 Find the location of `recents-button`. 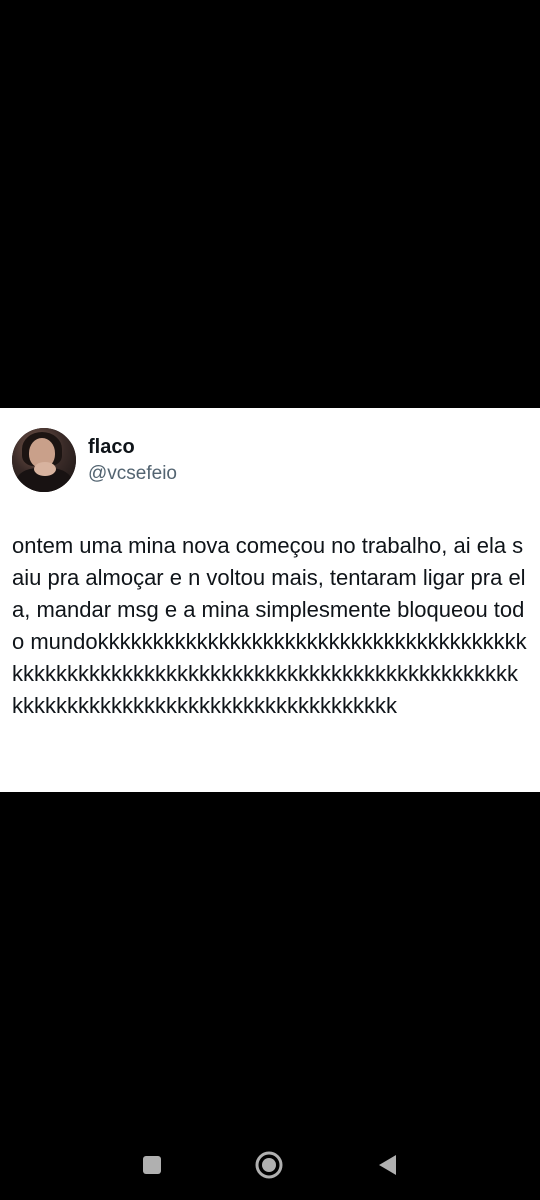

recents-button is located at coordinates (152, 1165).